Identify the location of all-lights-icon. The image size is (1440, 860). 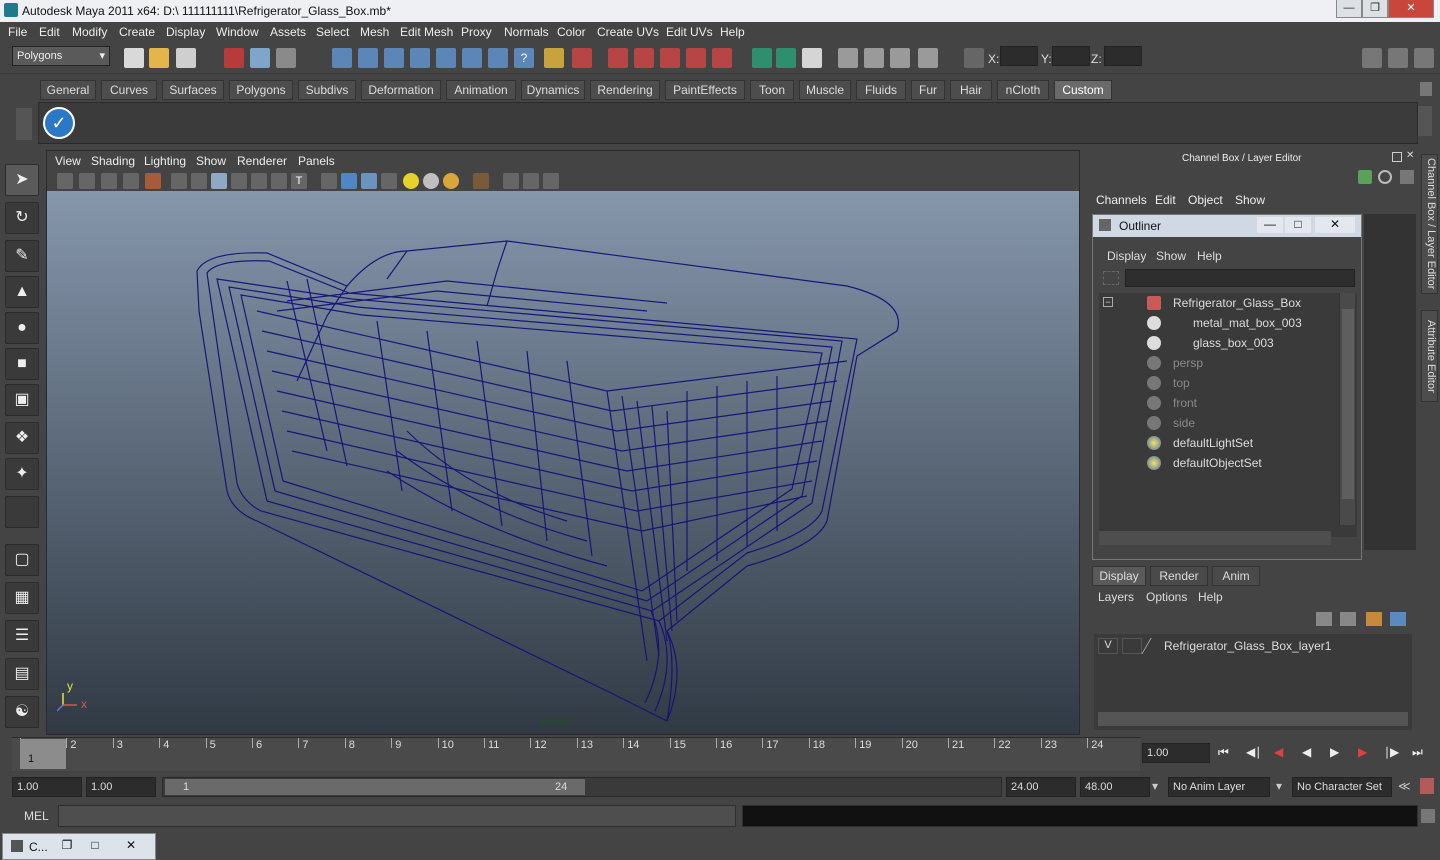
(431, 181).